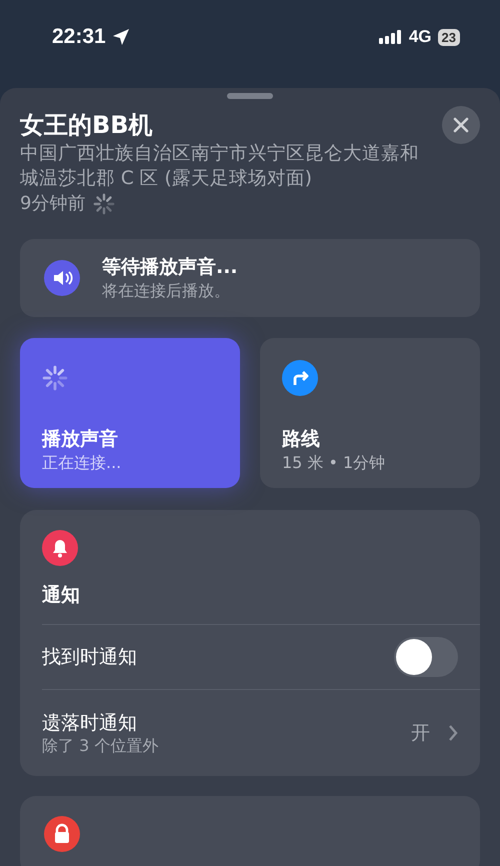 Image resolution: width=500 pixels, height=866 pixels. Describe the element at coordinates (426, 657) in the screenshot. I see `toggle-switch` at that location.